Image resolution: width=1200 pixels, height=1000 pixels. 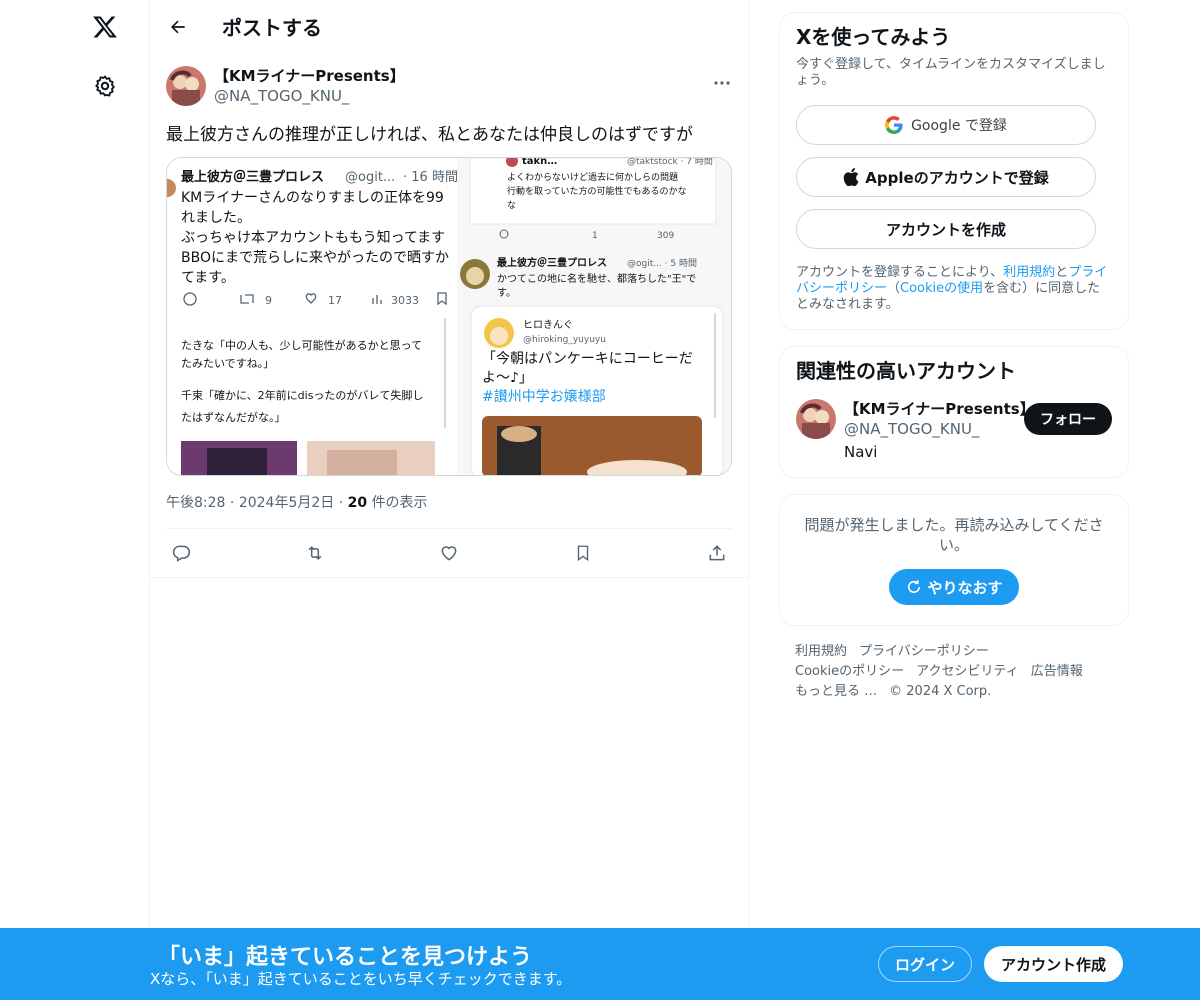 What do you see at coordinates (665, 236) in the screenshot?
I see `media-right-top-views: 309` at bounding box center [665, 236].